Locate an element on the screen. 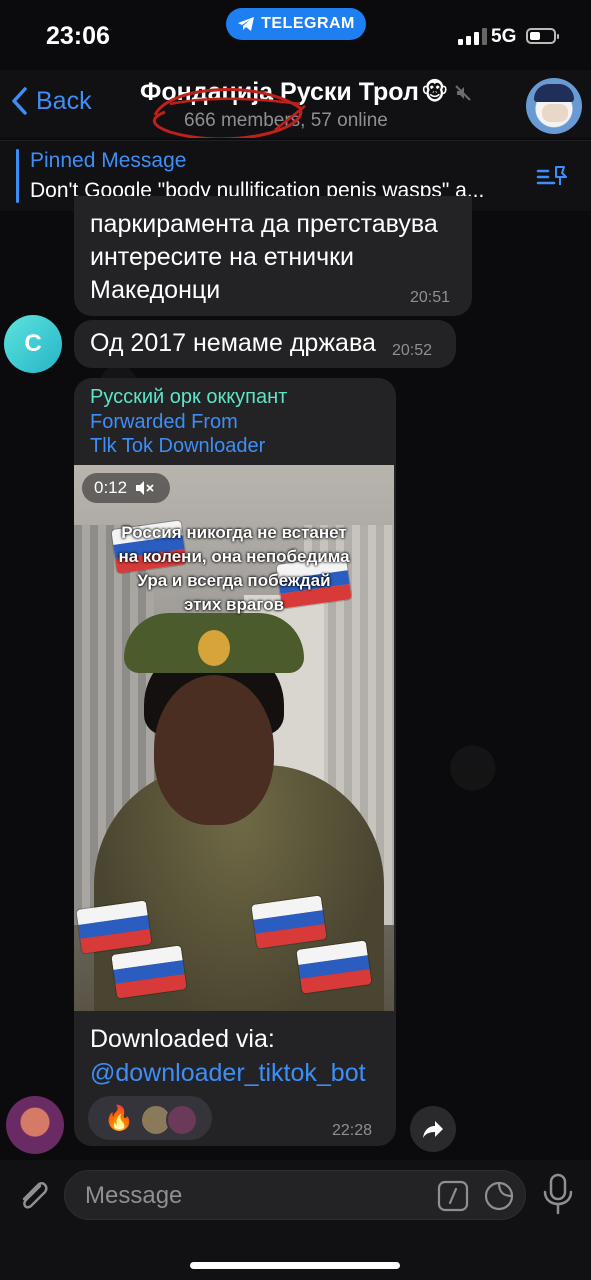 The image size is (591, 1280). chevron-left-icon is located at coordinates (19, 101).